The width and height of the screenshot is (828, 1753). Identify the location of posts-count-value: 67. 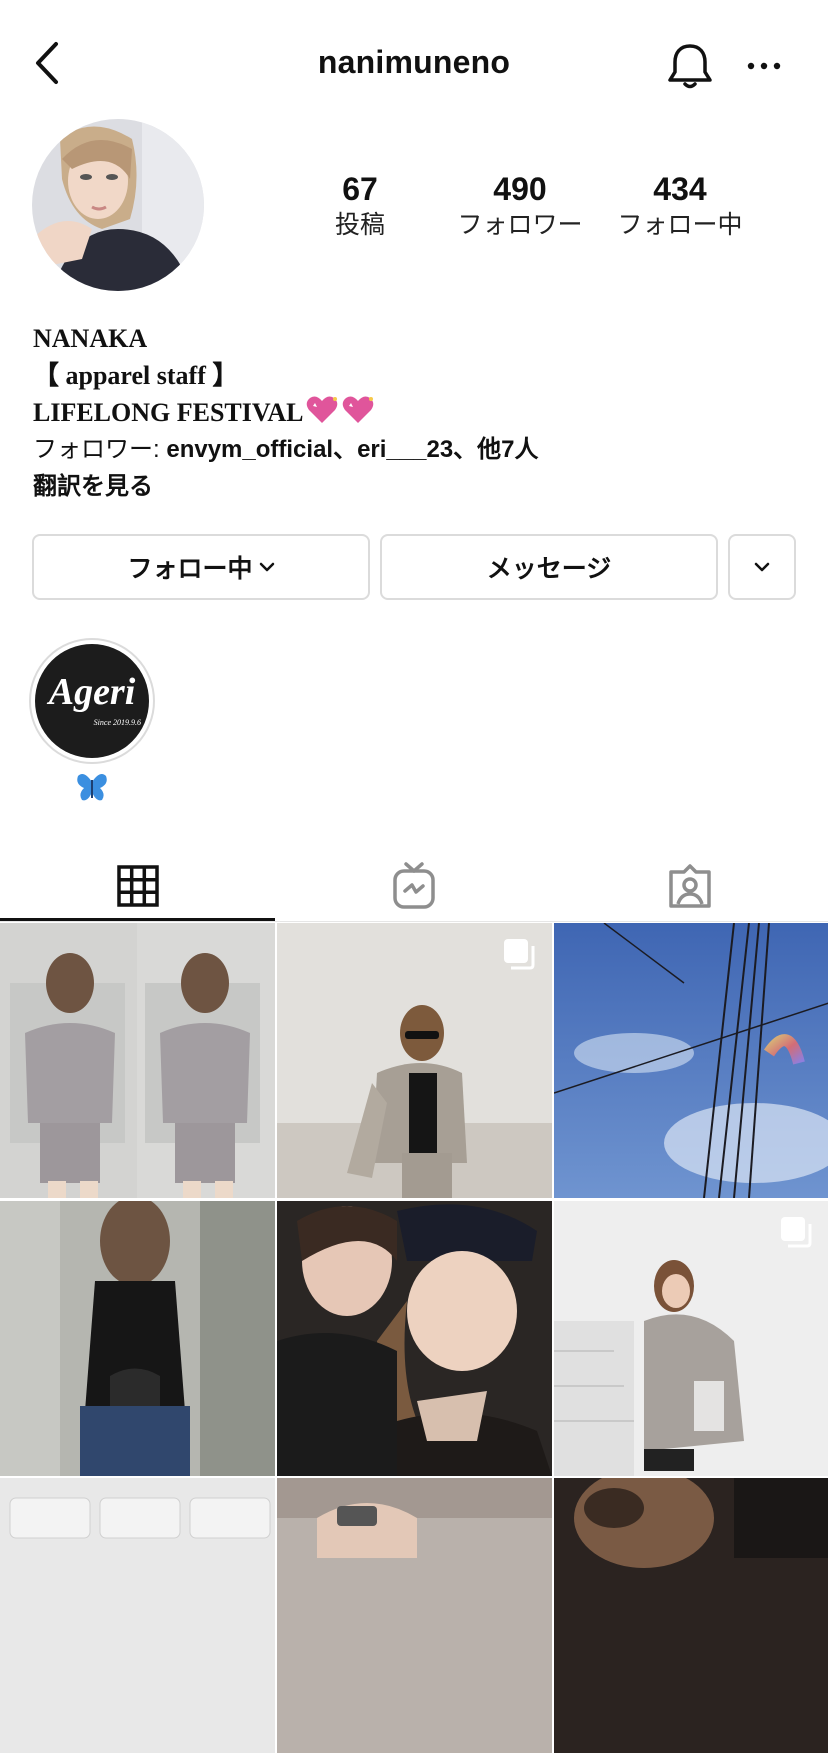
(360, 189).